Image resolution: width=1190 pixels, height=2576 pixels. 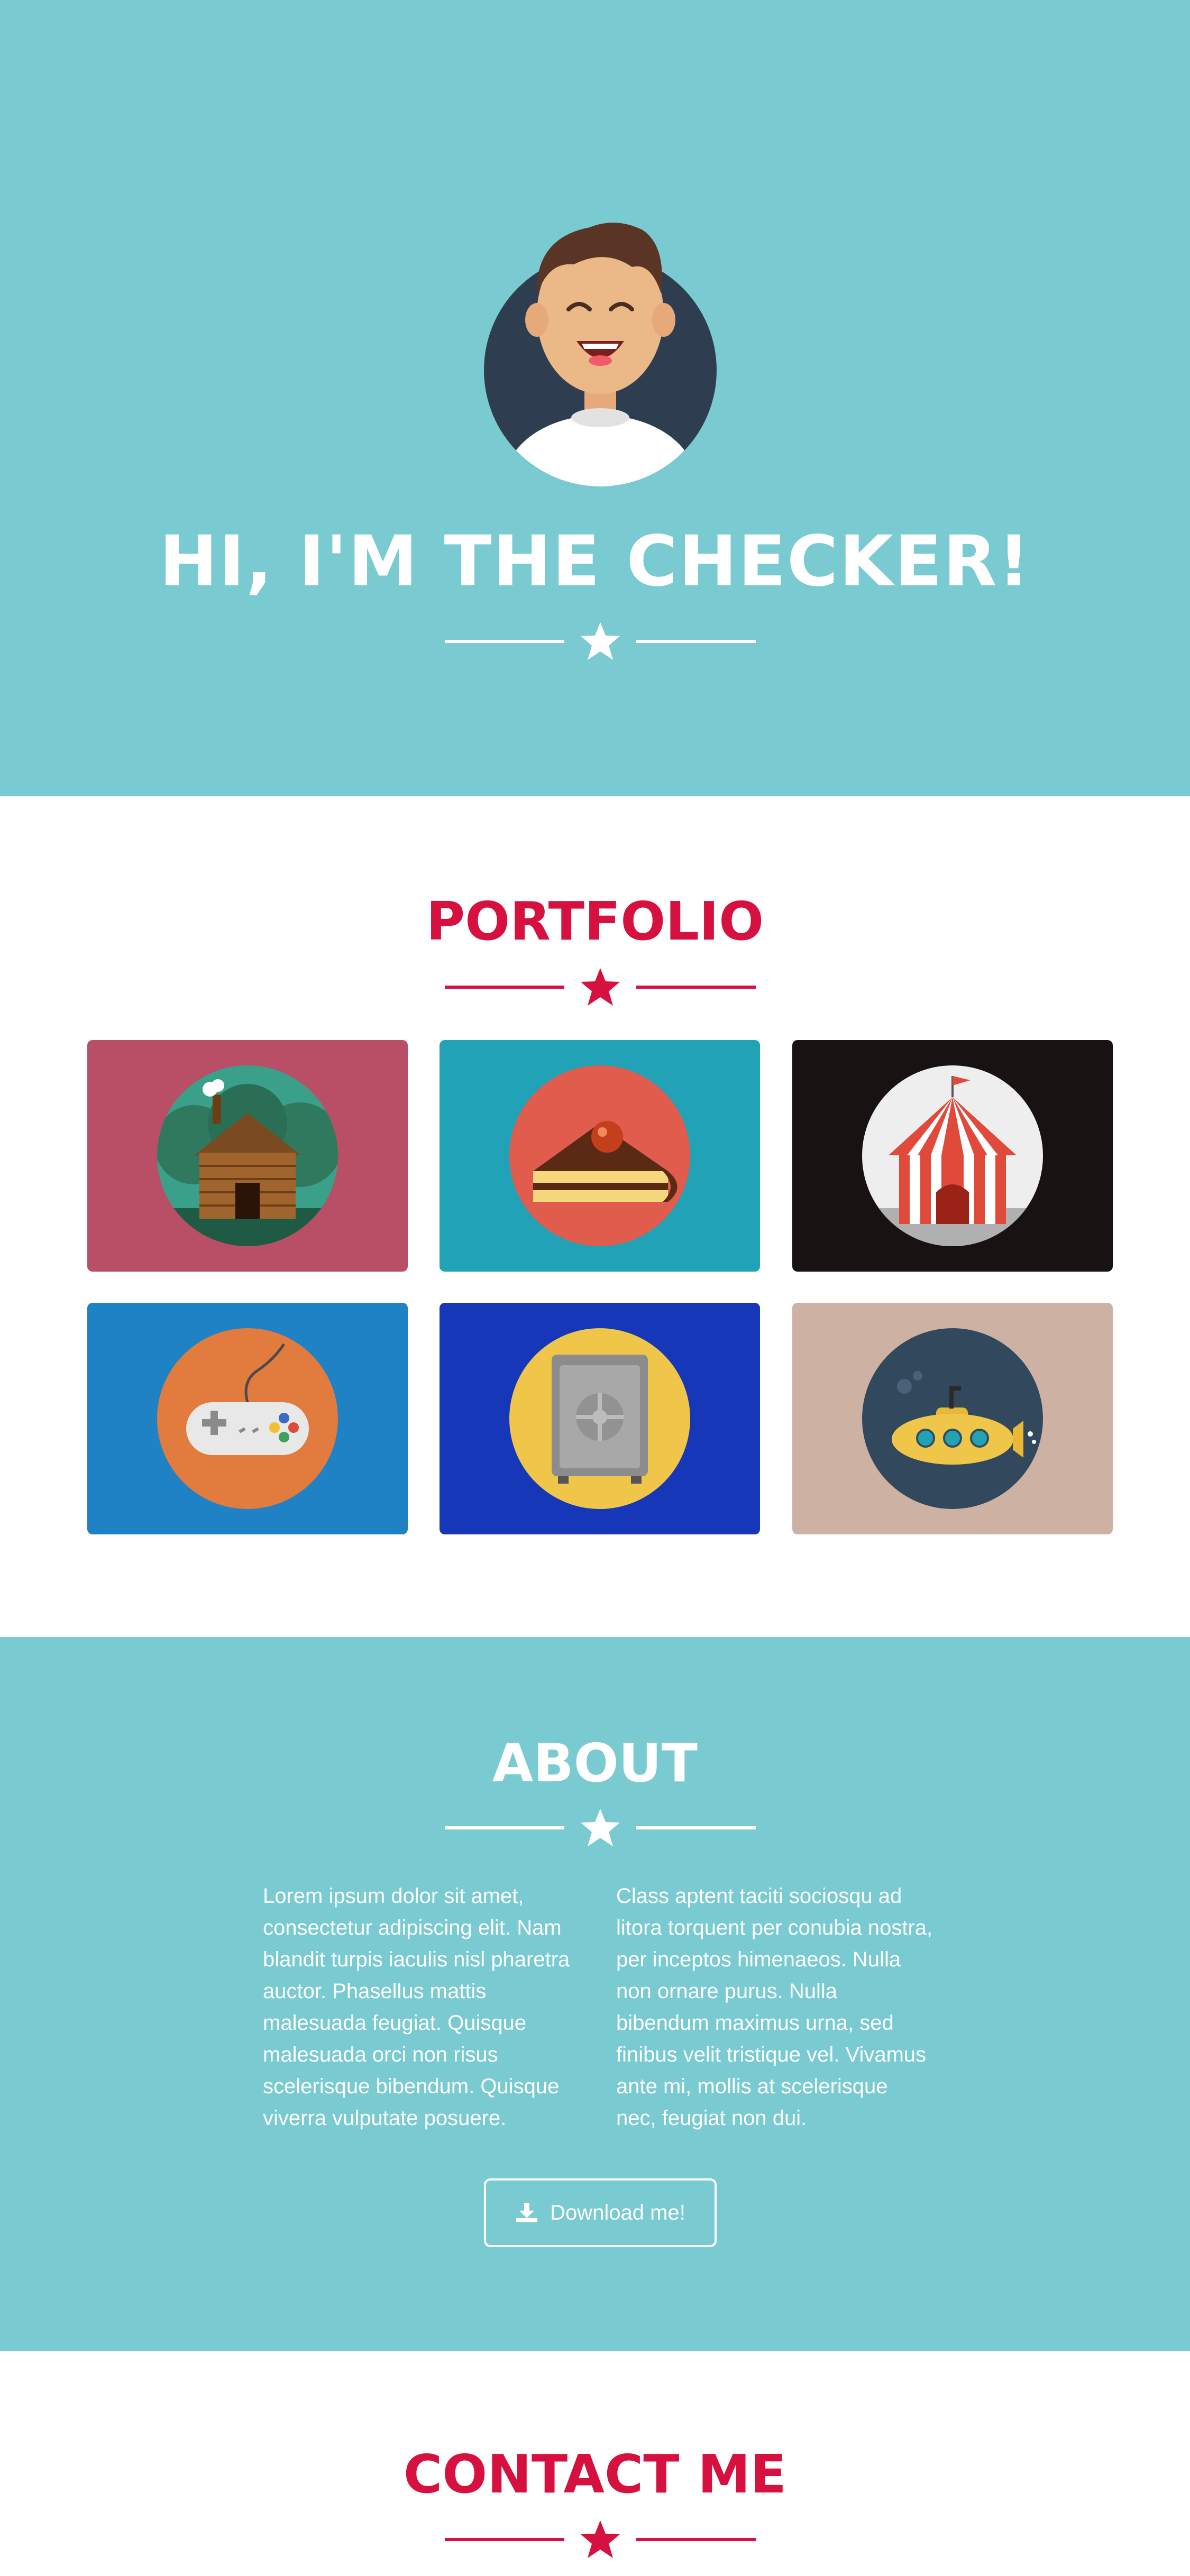 I want to click on game-controller-icon, so click(x=247, y=1419).